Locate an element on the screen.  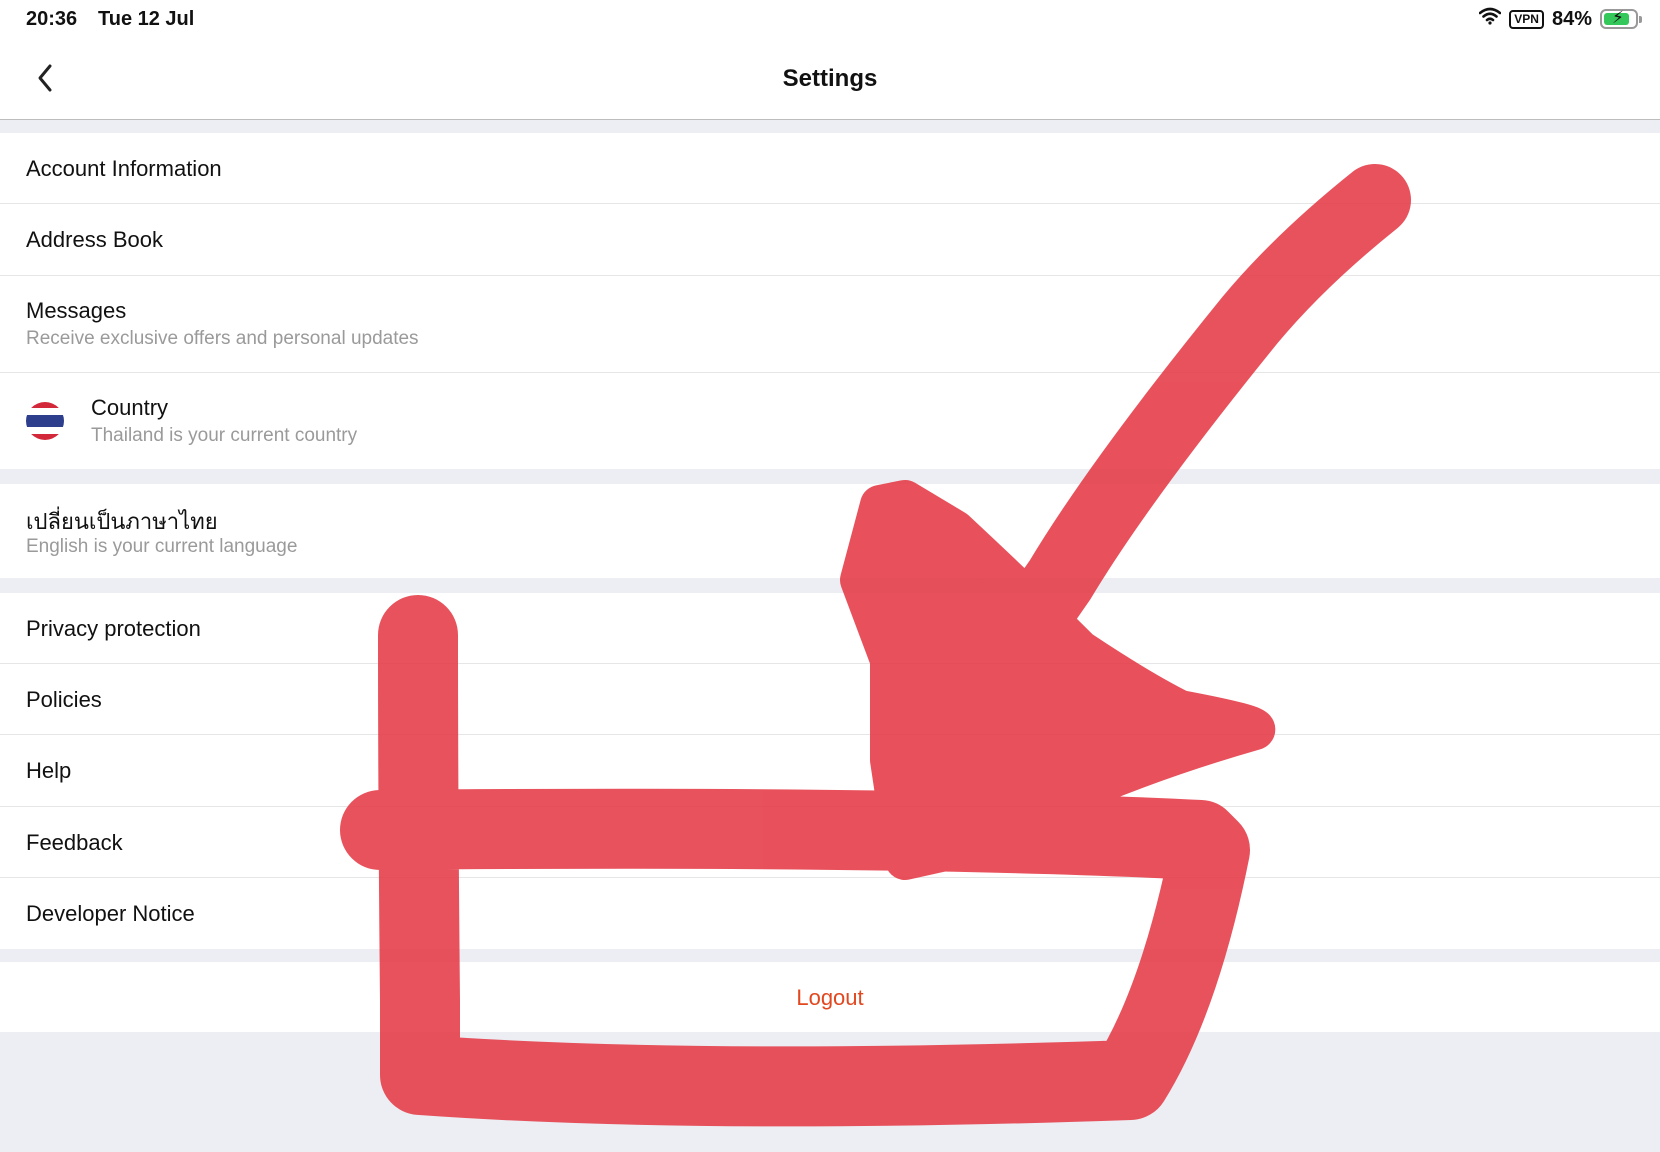
navigation-bar: Settings is located at coordinates (830, 80).